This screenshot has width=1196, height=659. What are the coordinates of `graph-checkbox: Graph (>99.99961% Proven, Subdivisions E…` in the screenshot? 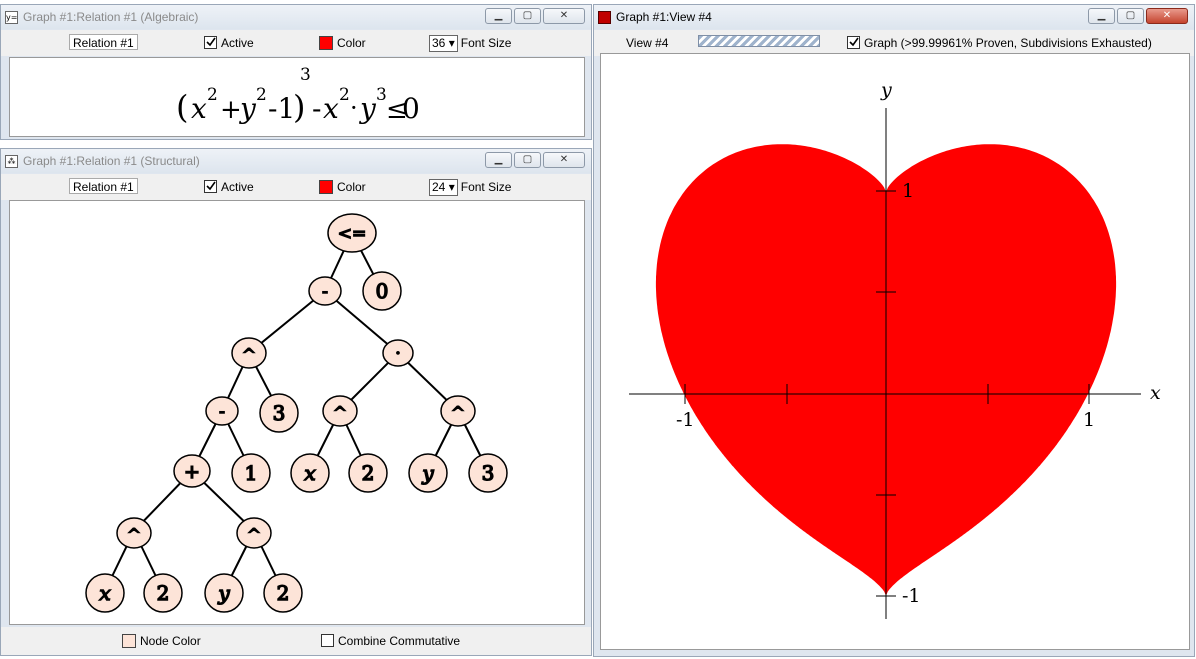 It's located at (999, 43).